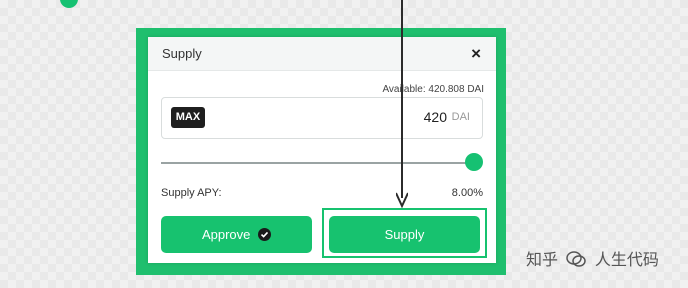 The image size is (688, 288). I want to click on max-button: MAX, so click(188, 117).